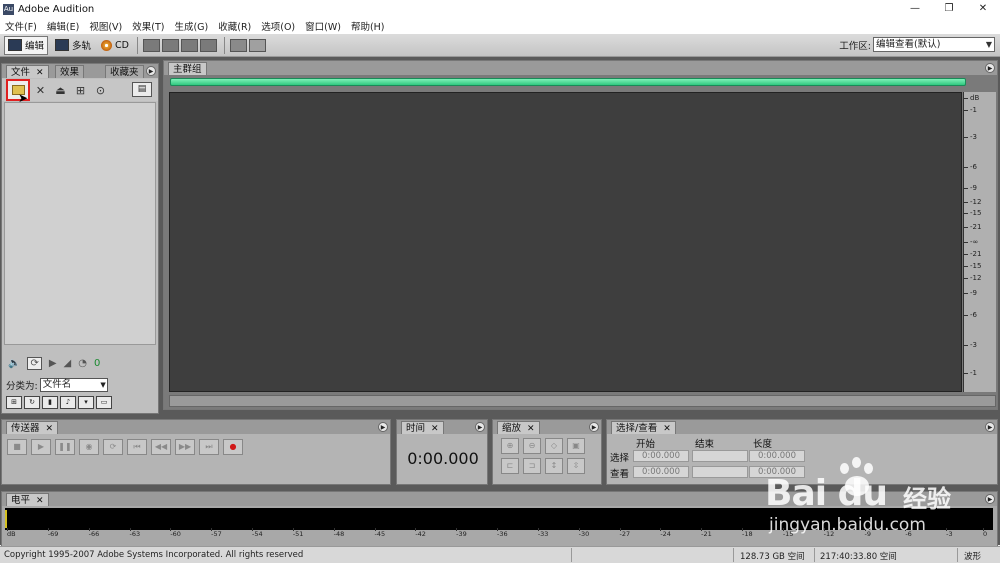 The image size is (1000, 563). I want to click on zoom-out-horizontal-button: ⊖, so click(532, 446).